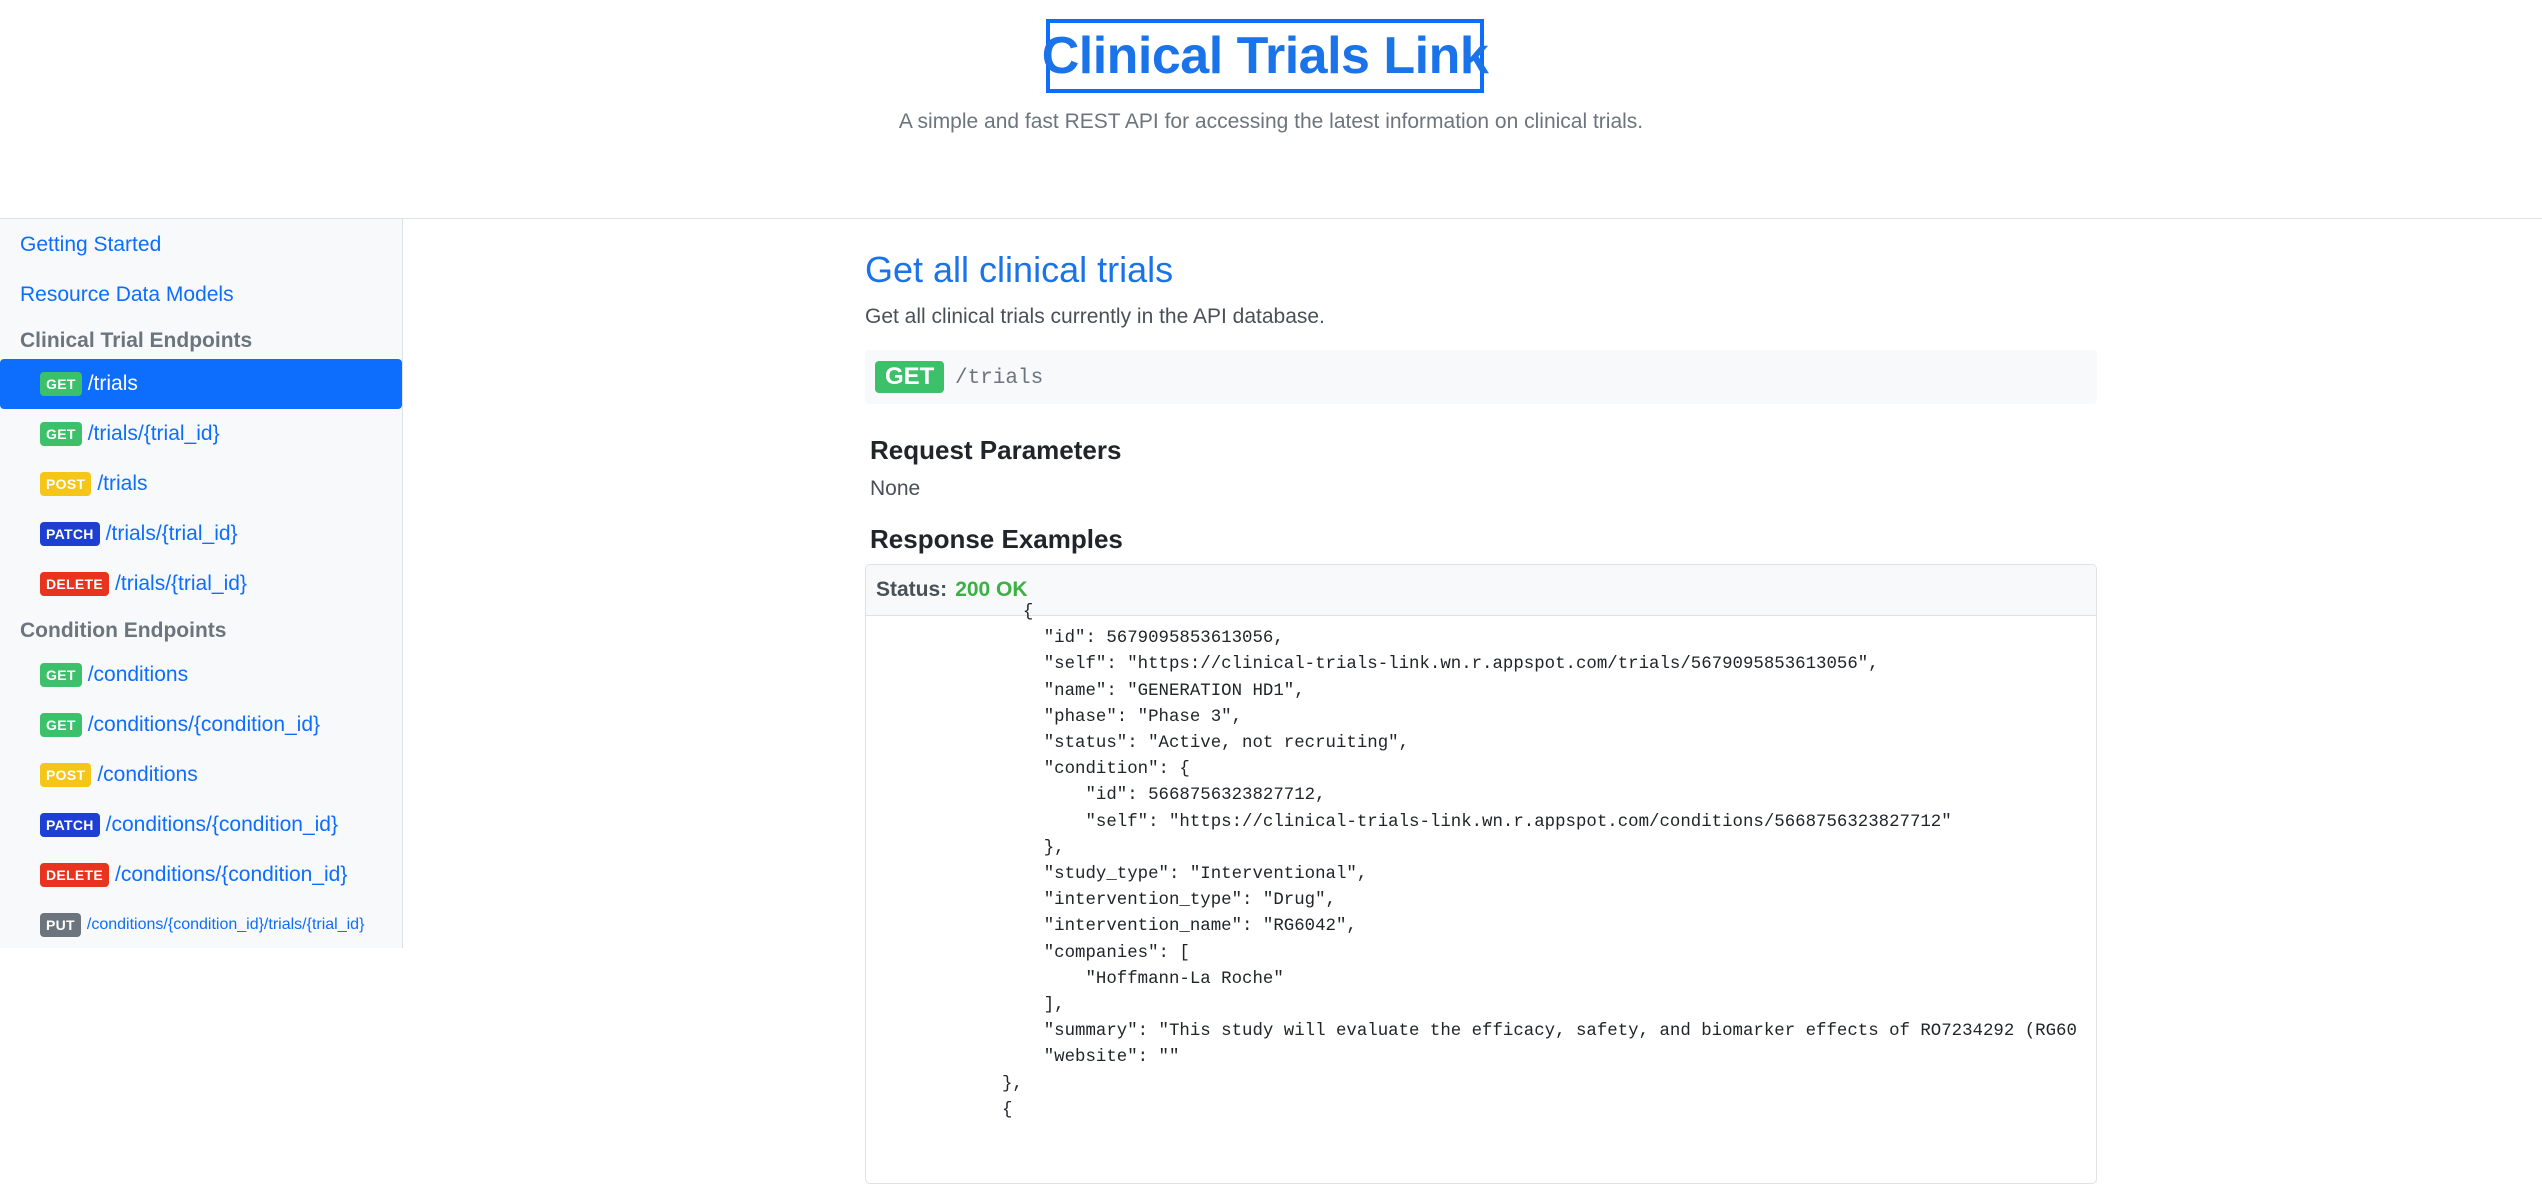 This screenshot has height=1184, width=2542. What do you see at coordinates (201, 675) in the screenshot?
I see `sidebar-item-get-conditions: GET /conditions` at bounding box center [201, 675].